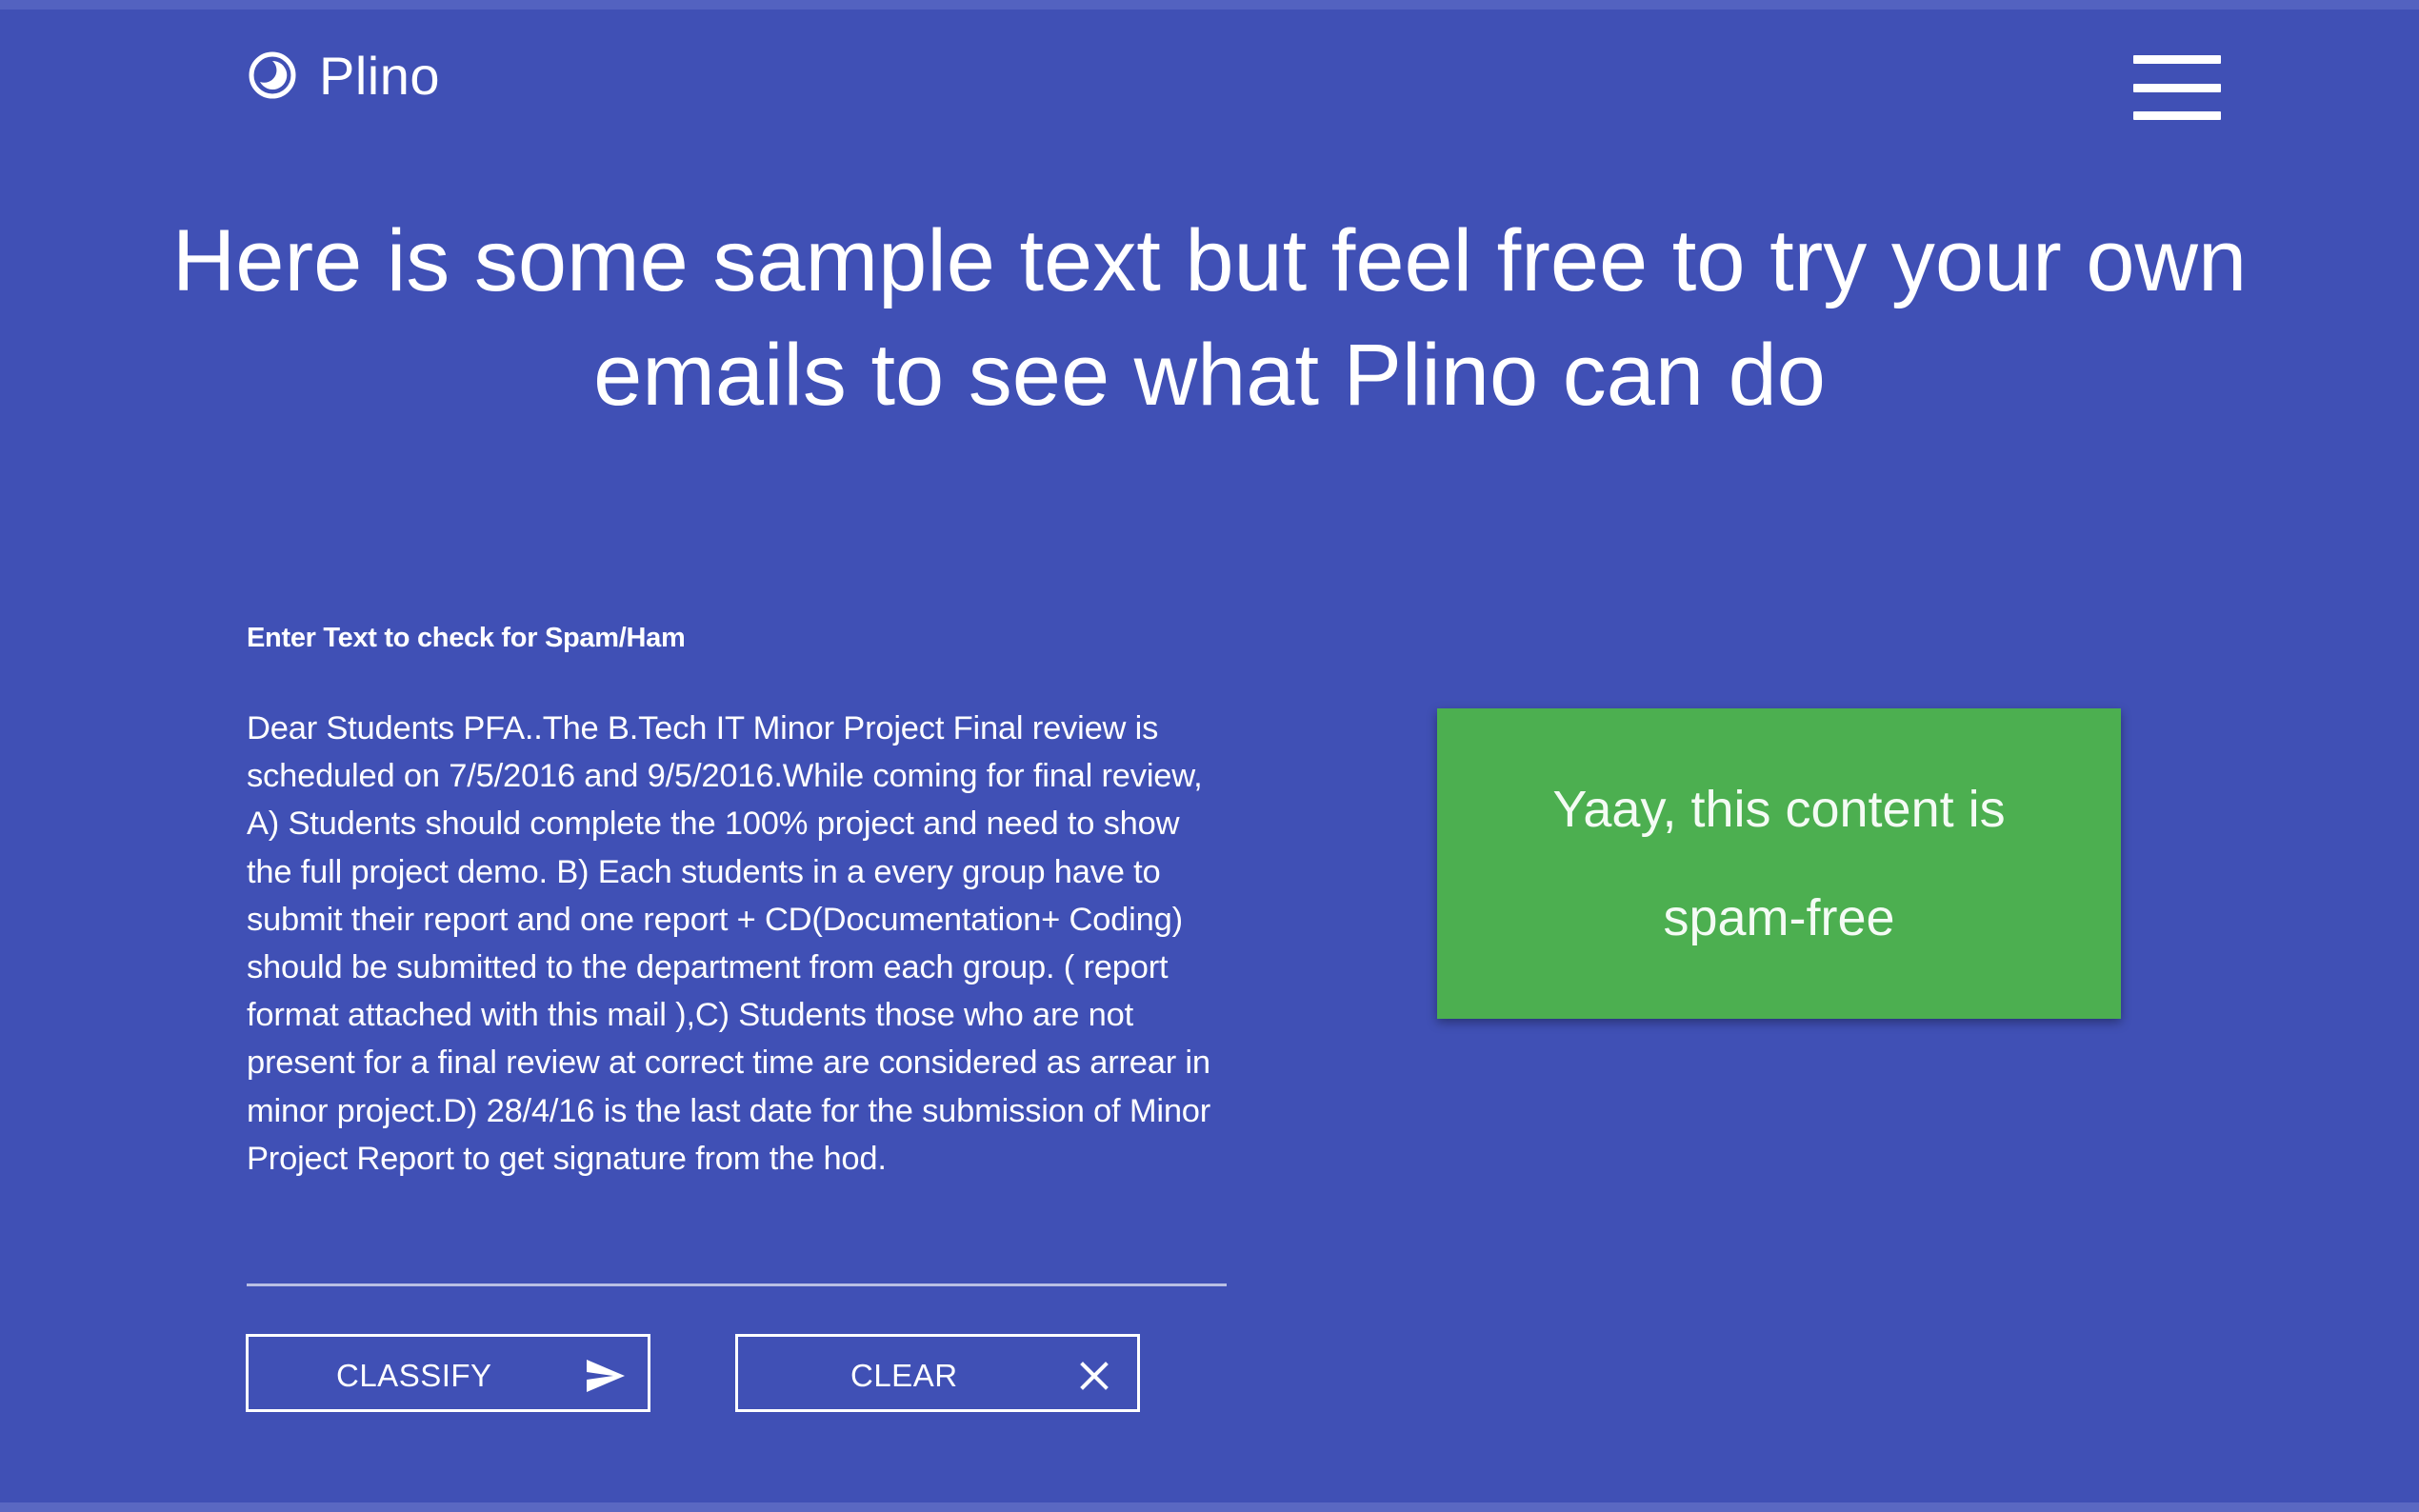 Image resolution: width=2419 pixels, height=1512 pixels. I want to click on clear-button-label: CLEAR, so click(904, 1375).